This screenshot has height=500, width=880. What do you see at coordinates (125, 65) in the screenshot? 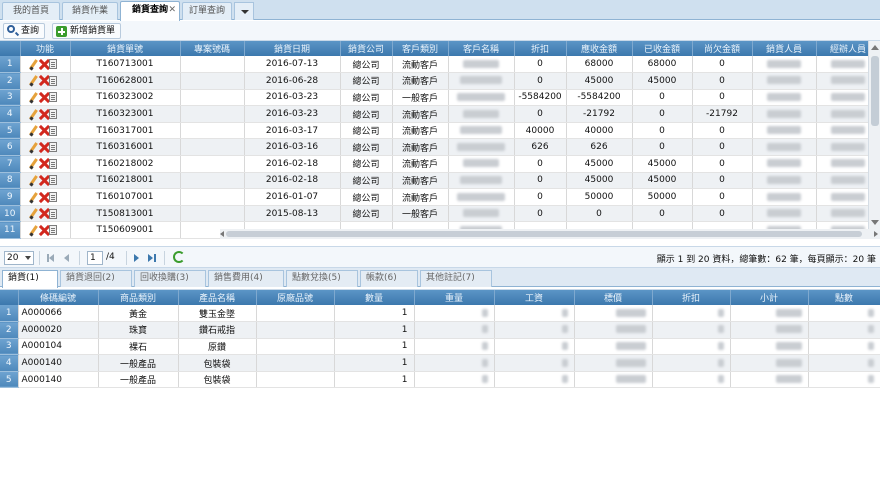
I see `sales-order-number: T160713001` at bounding box center [125, 65].